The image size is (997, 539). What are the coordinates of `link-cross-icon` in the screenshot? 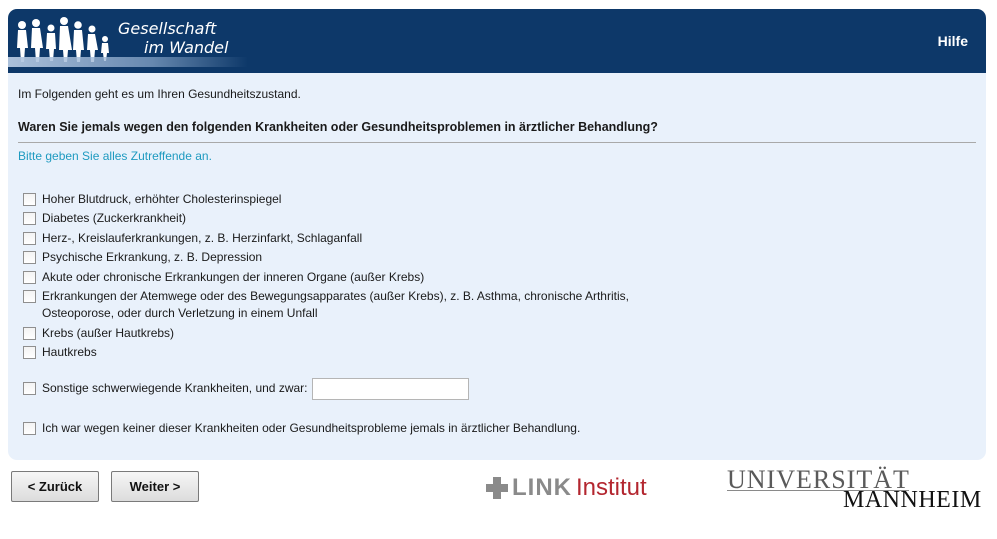 It's located at (497, 488).